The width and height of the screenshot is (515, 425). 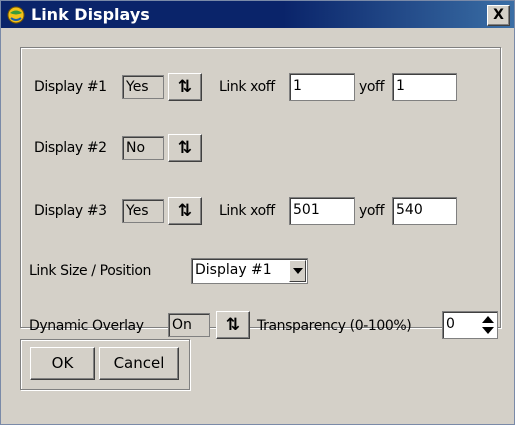 What do you see at coordinates (488, 325) in the screenshot?
I see `spinner-arrows-icon` at bounding box center [488, 325].